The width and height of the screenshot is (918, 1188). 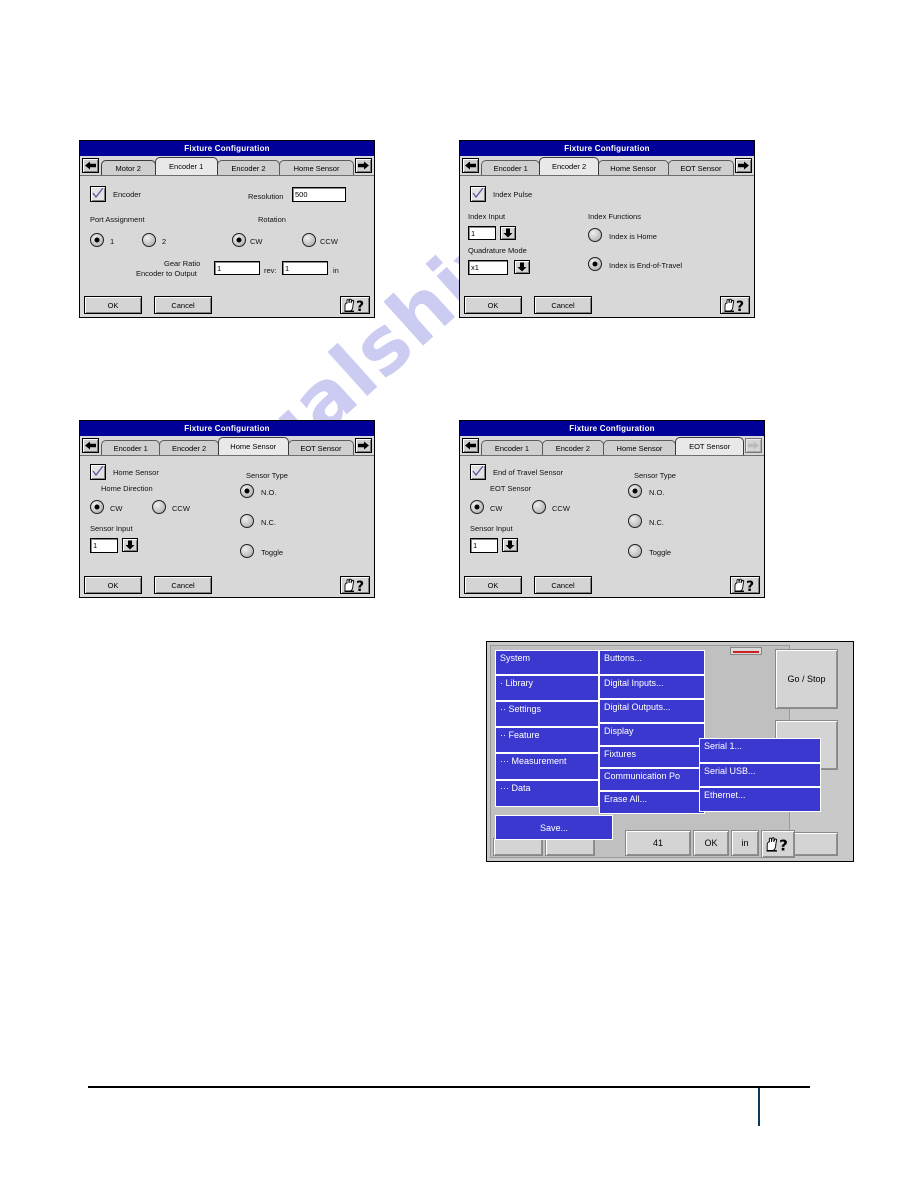 What do you see at coordinates (478, 472) in the screenshot?
I see `eot-sensor-checkbox` at bounding box center [478, 472].